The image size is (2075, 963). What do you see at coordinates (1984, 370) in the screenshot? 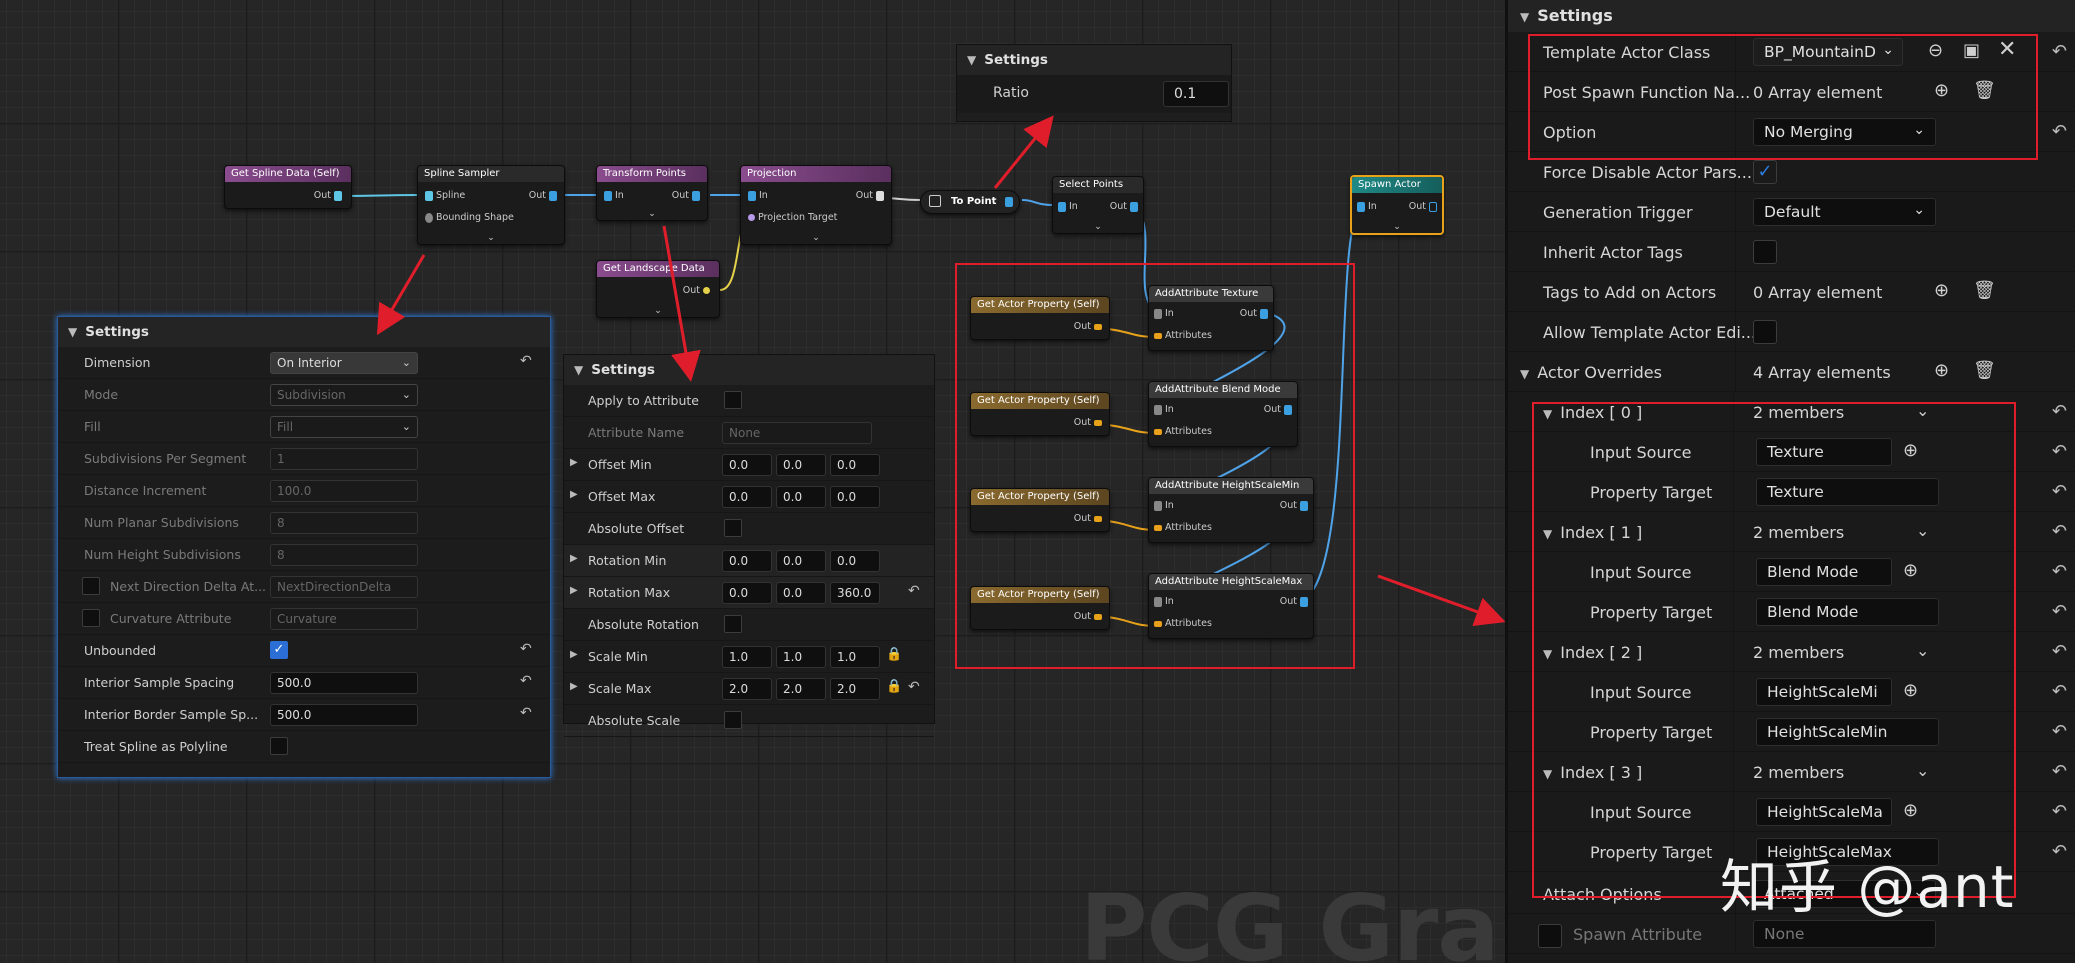
I see `trash-icon: 🗑` at bounding box center [1984, 370].